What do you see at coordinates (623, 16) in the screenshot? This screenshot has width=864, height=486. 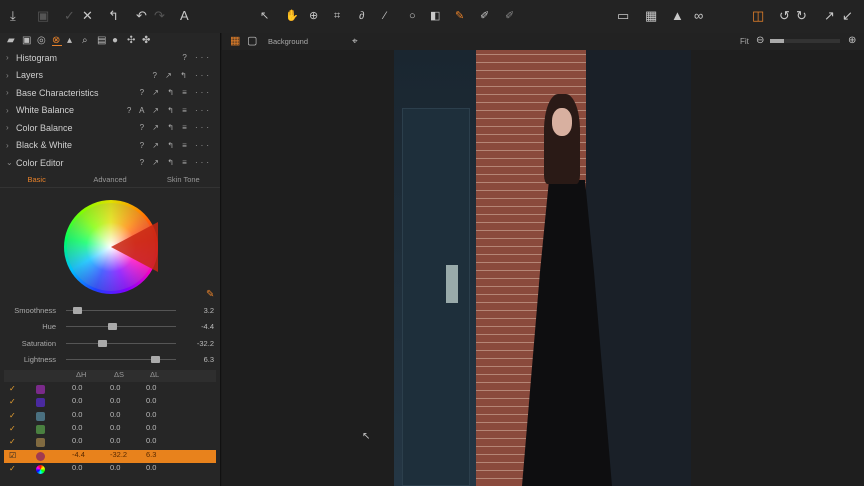 I see `proof-icon: ▭` at bounding box center [623, 16].